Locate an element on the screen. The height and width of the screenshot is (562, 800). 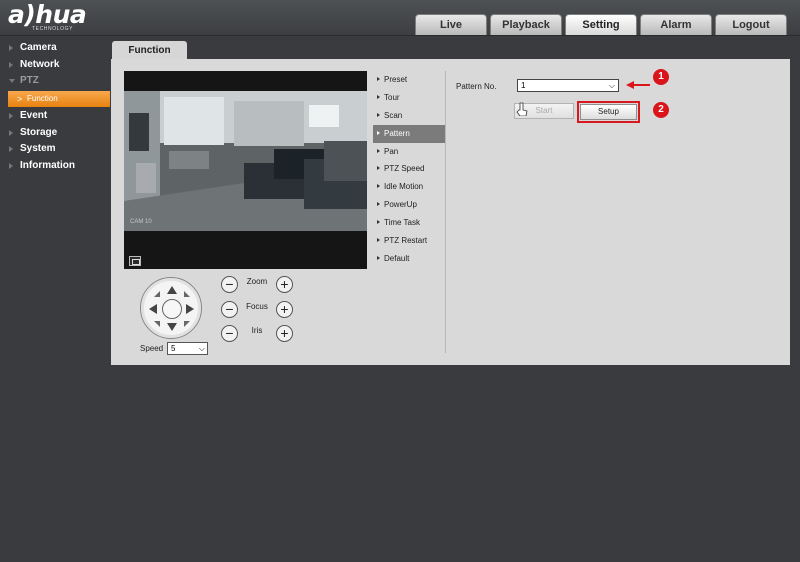
menu-item-default: Default is located at coordinates (409, 259).